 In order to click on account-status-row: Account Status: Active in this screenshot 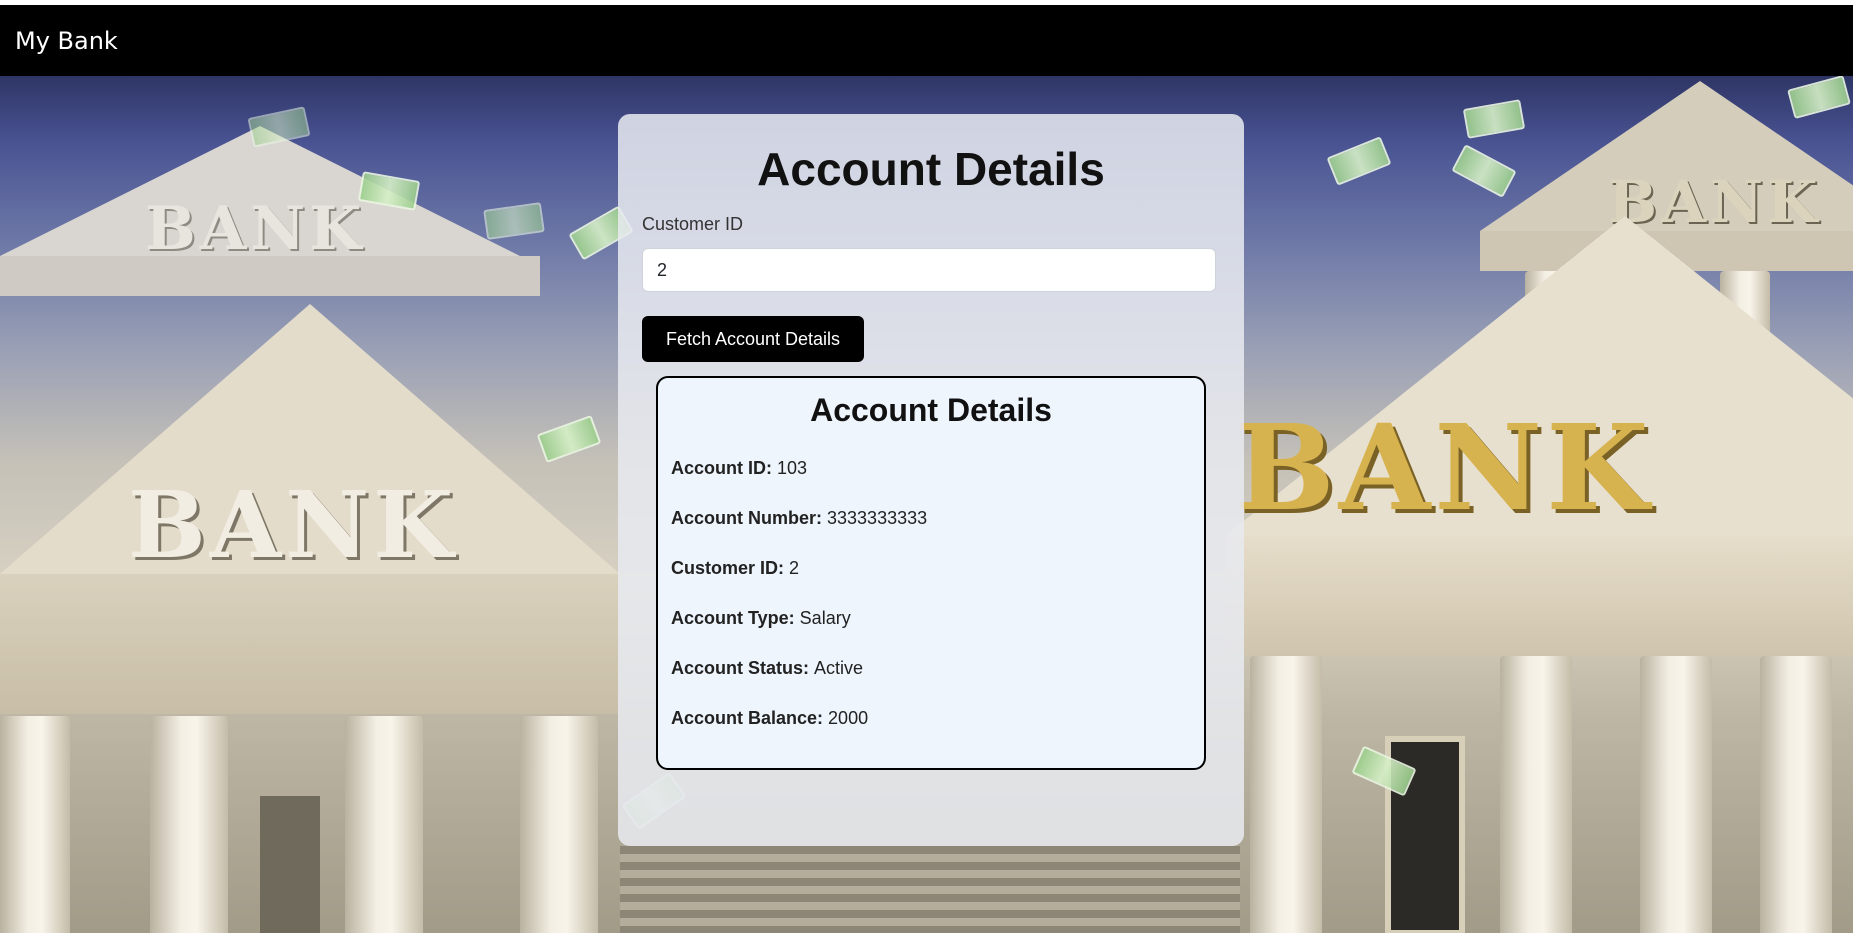, I will do `click(767, 668)`.